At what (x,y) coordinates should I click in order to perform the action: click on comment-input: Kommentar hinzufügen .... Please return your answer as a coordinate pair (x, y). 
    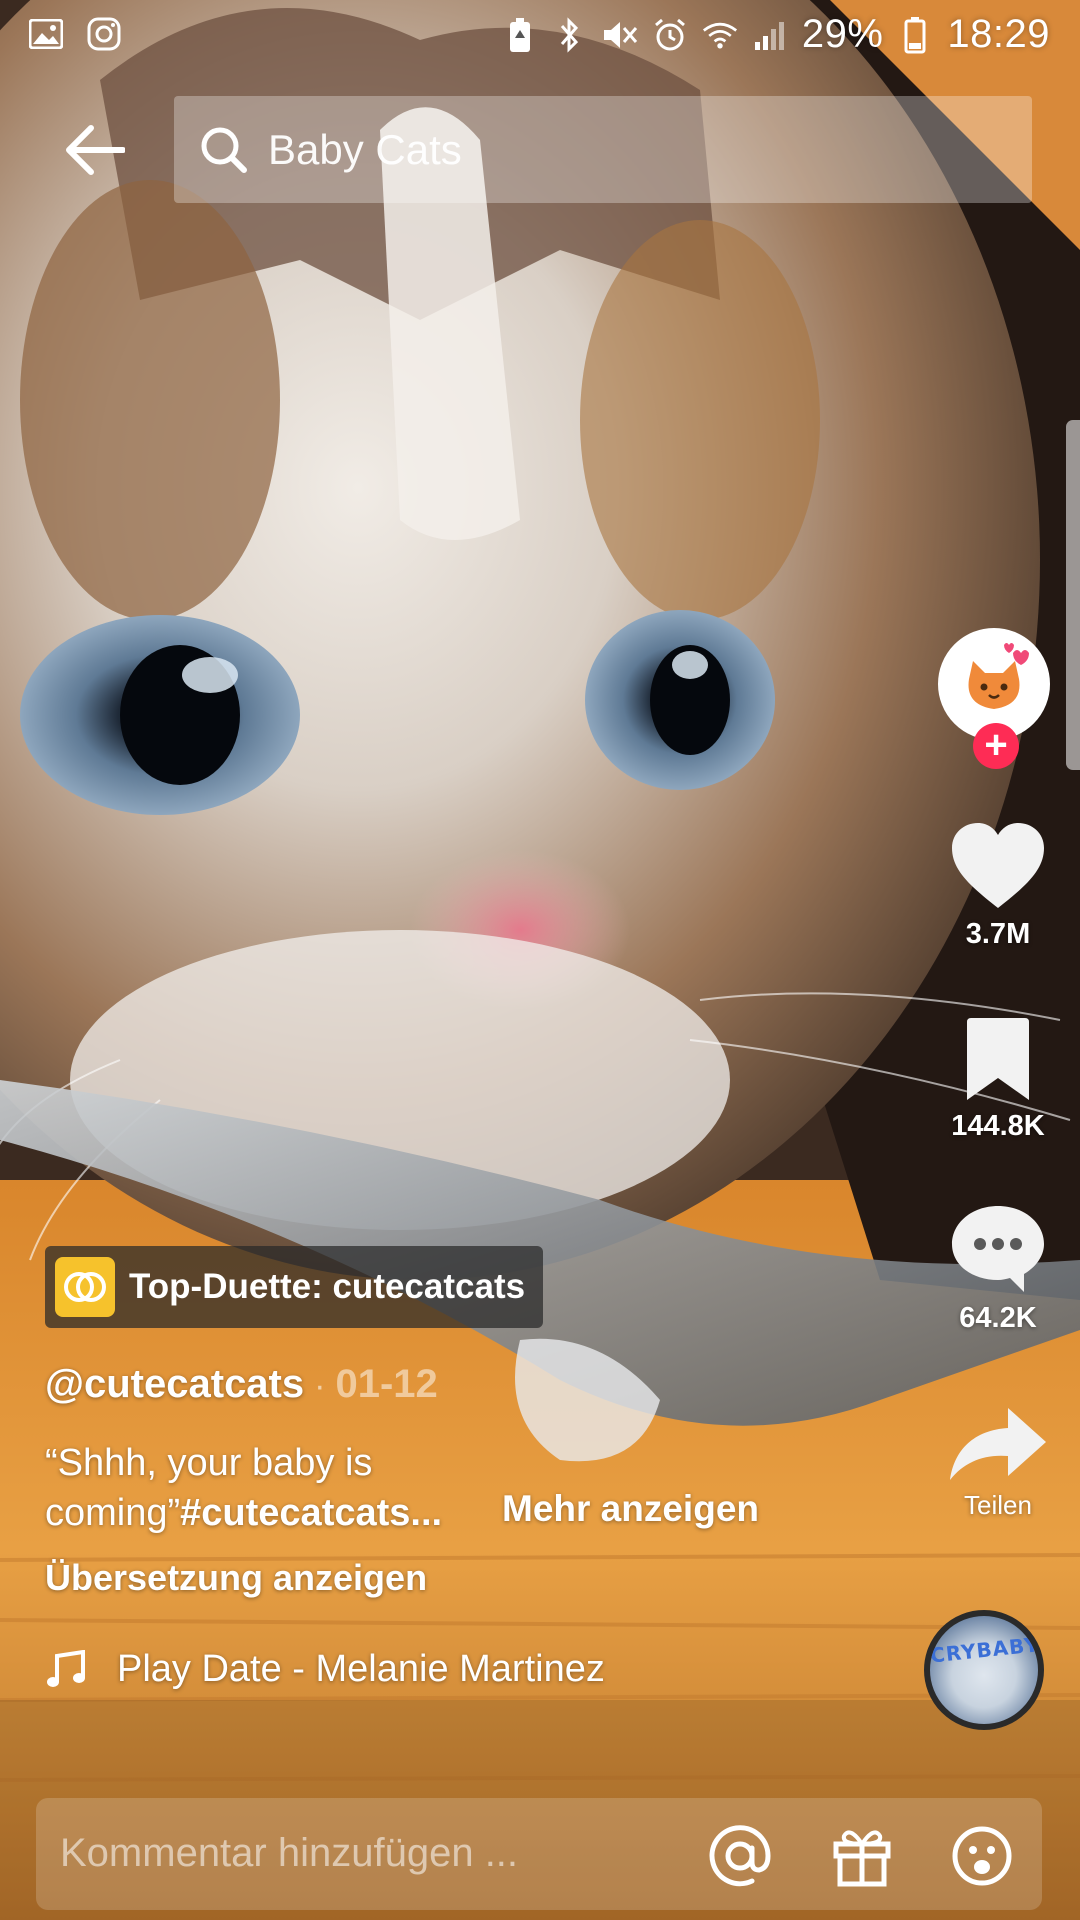
    Looking at the image, I should click on (289, 1853).